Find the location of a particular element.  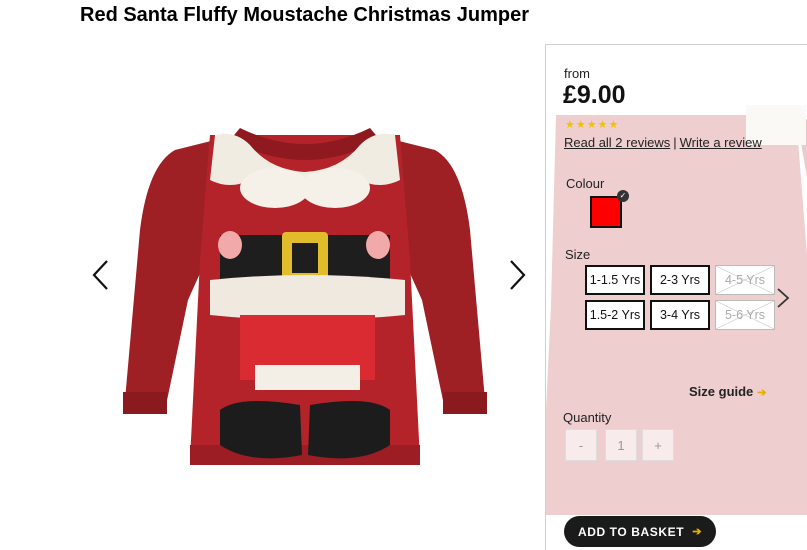

reviews-links: Read all 2 reviews | Write a review is located at coordinates (663, 142).